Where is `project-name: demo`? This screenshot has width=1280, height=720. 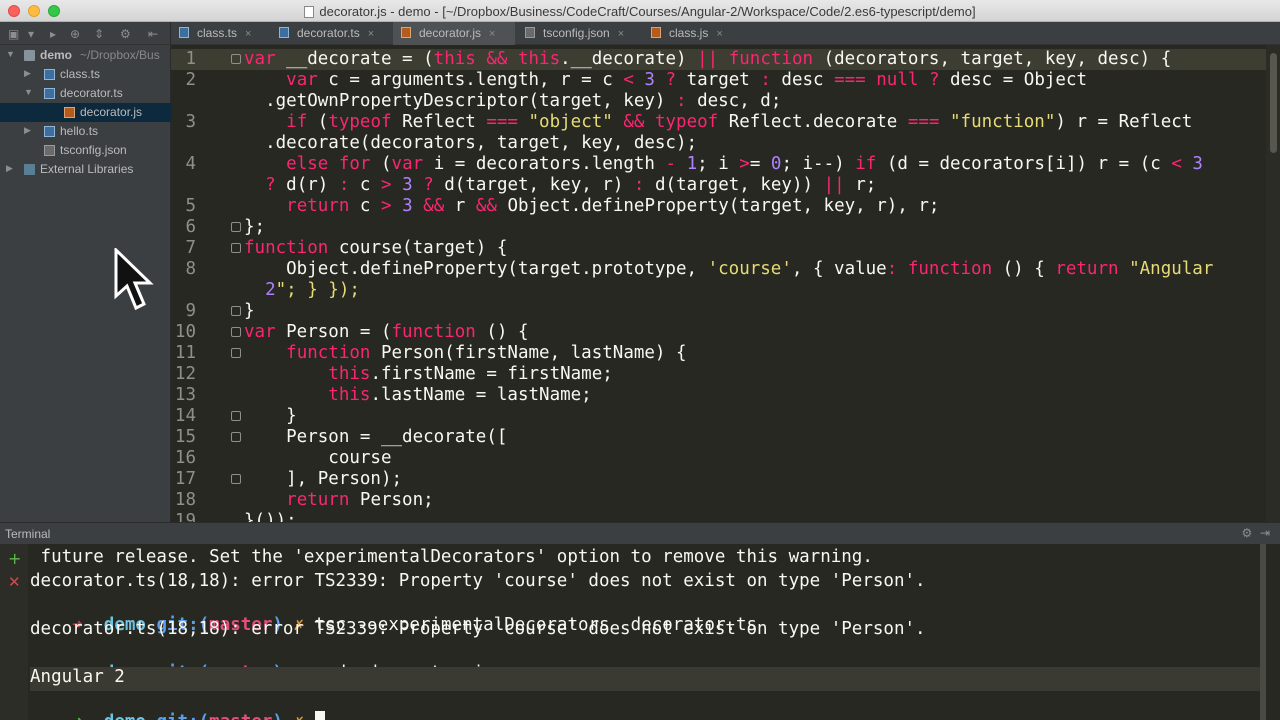
project-name: demo is located at coordinates (56, 55).